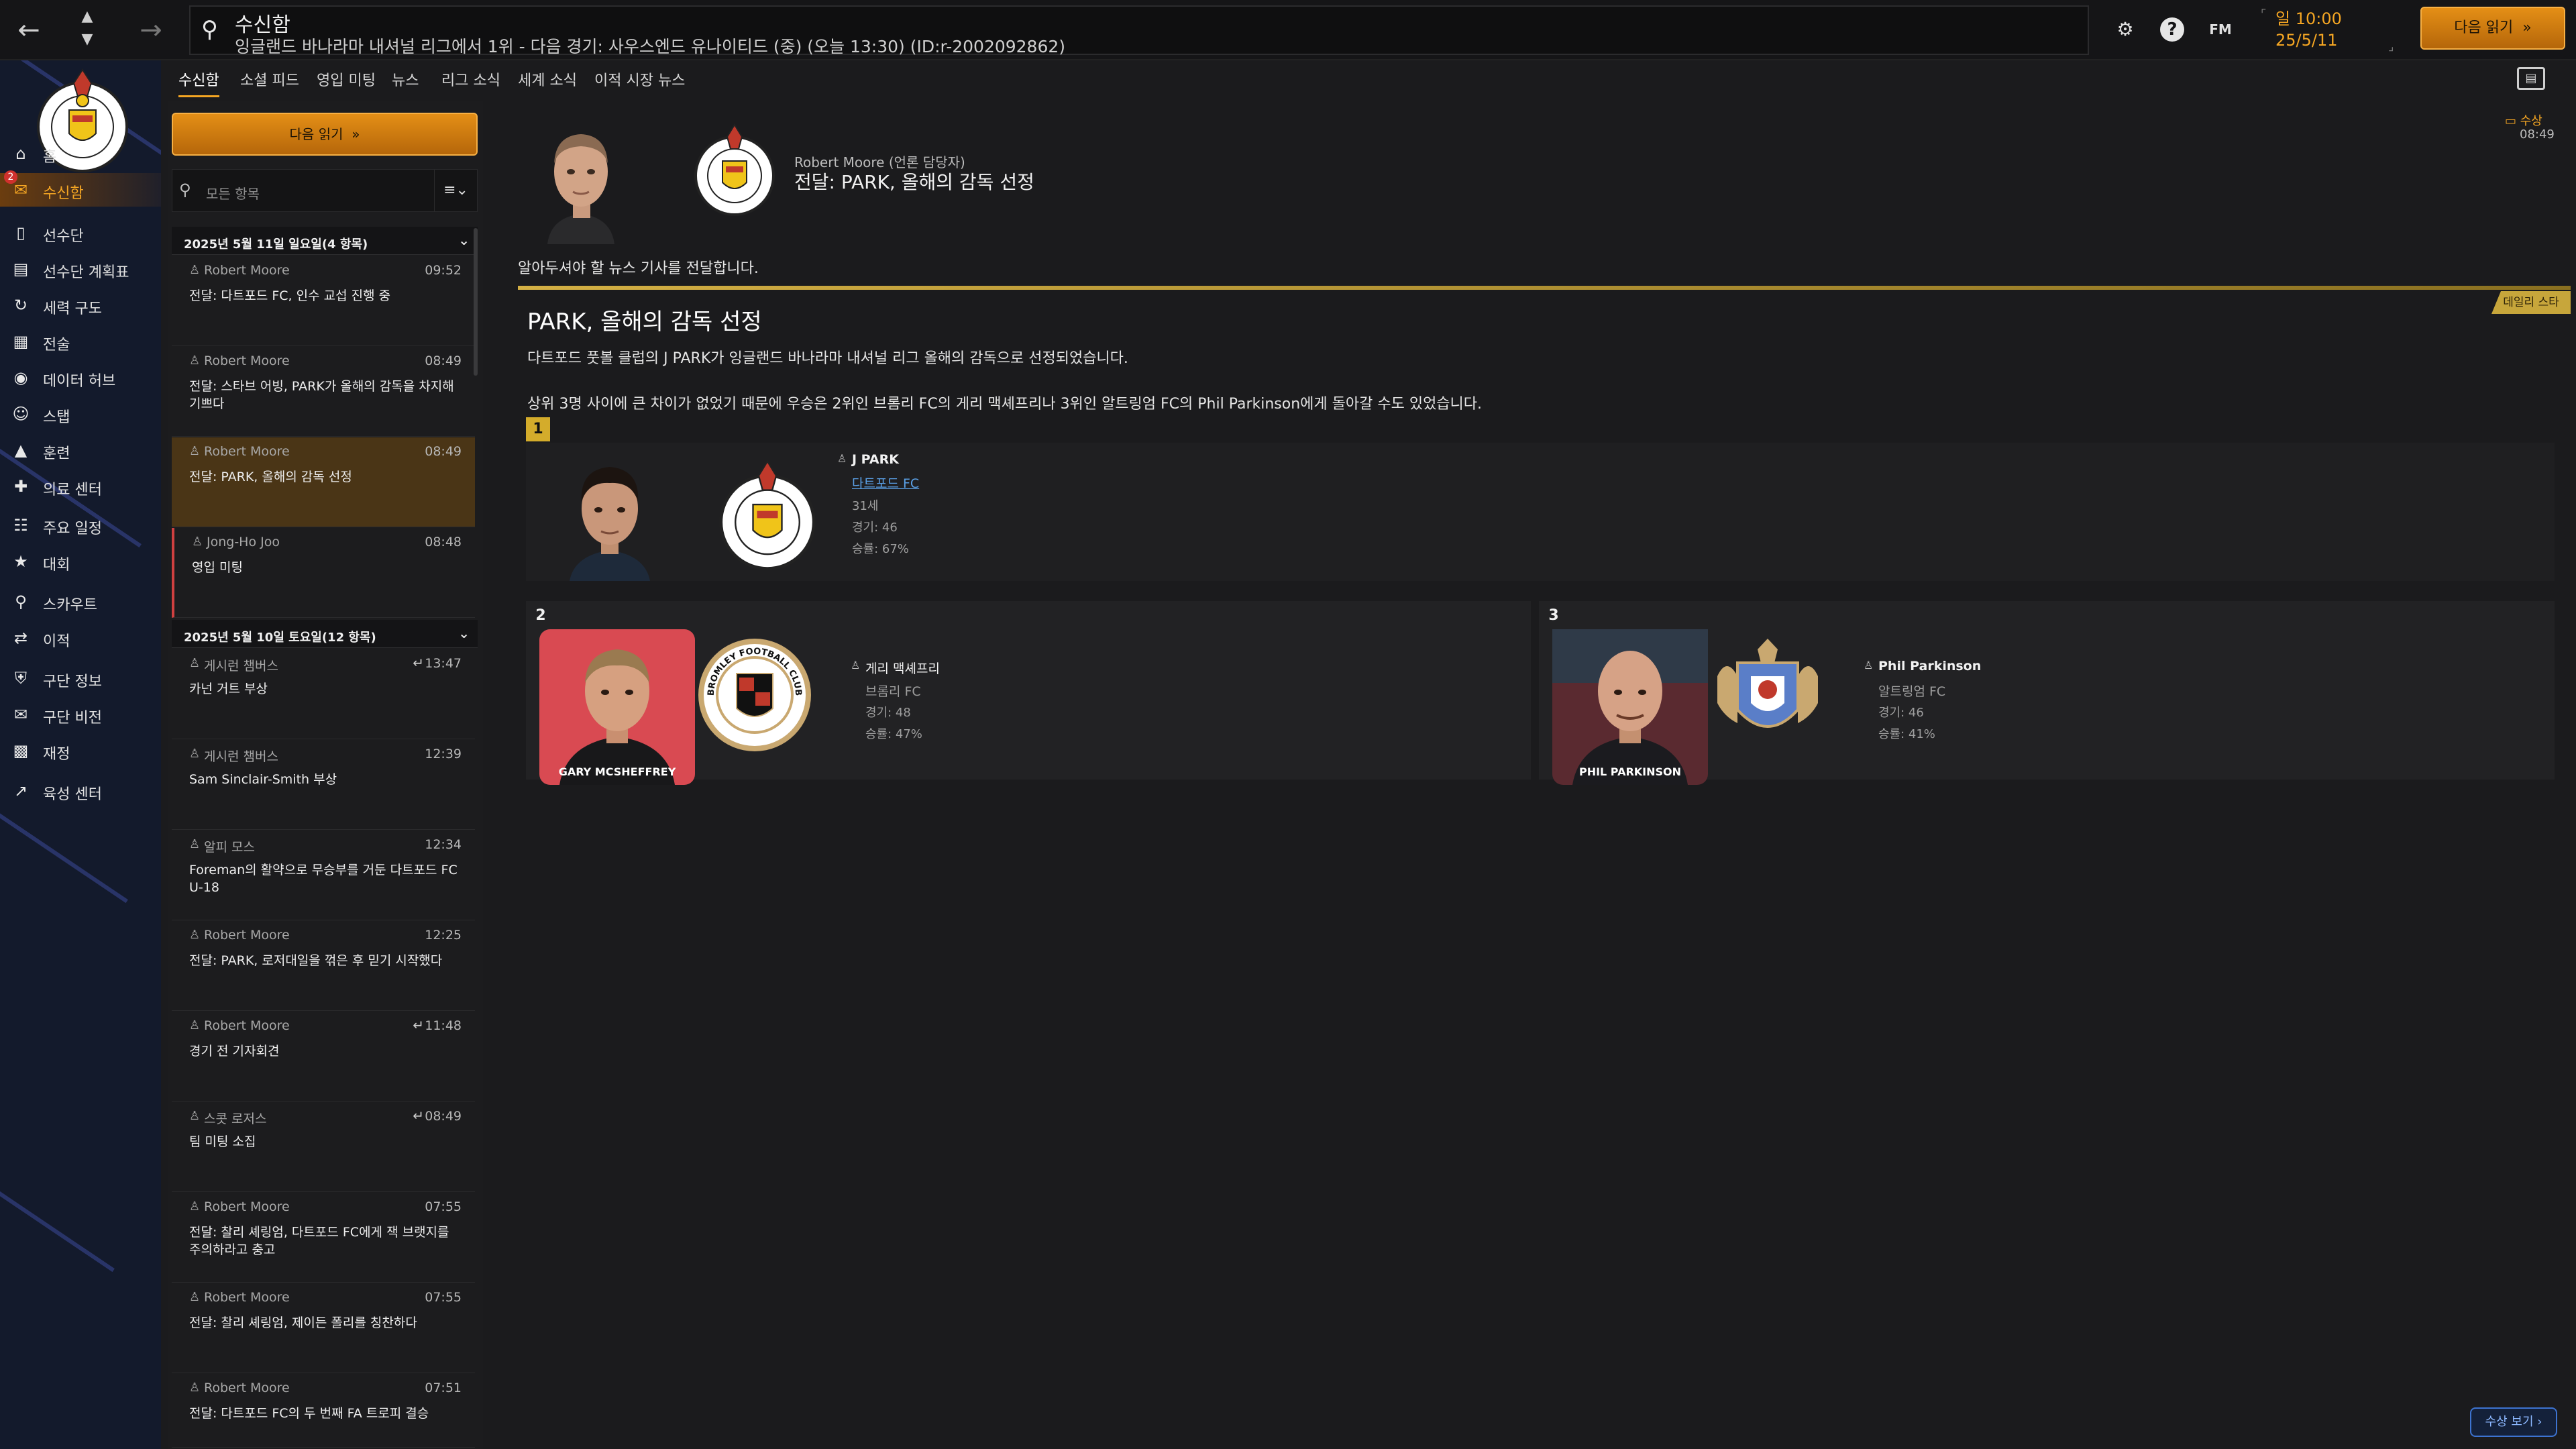 Image resolution: width=2576 pixels, height=1449 pixels. Describe the element at coordinates (323, 785) in the screenshot. I see `list-item: ♙ 게시런 챔버스 12:39 Sam Sinclair-Smith 부상` at that location.